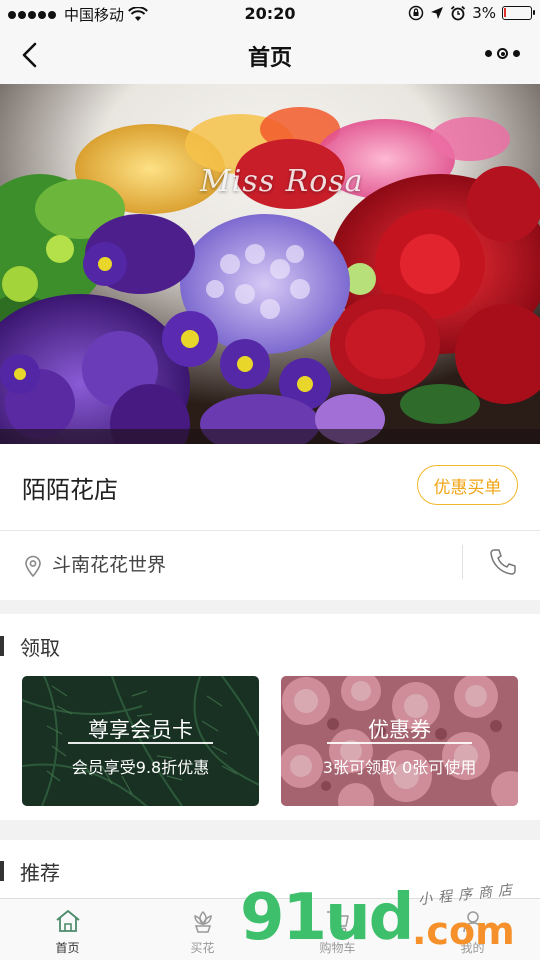 Image resolution: width=540 pixels, height=960 pixels. Describe the element at coordinates (33, 566) in the screenshot. I see `location-pin-icon` at that location.